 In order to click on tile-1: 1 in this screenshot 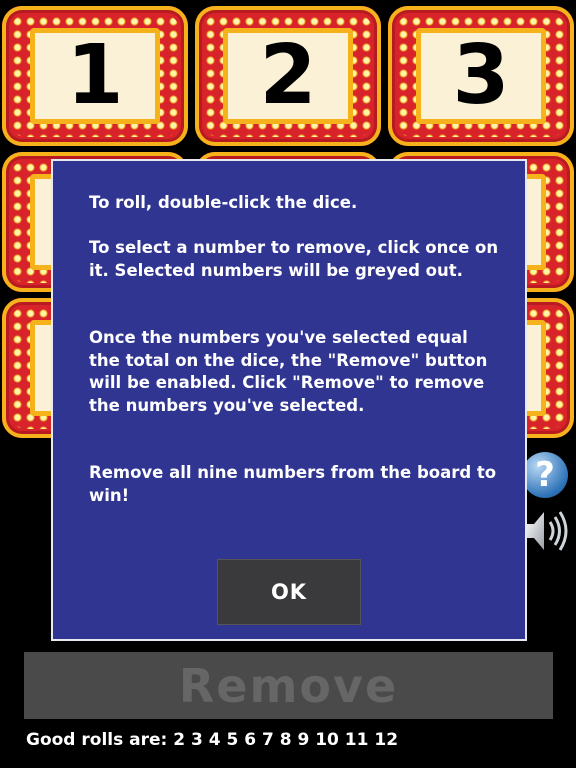, I will do `click(95, 76)`.